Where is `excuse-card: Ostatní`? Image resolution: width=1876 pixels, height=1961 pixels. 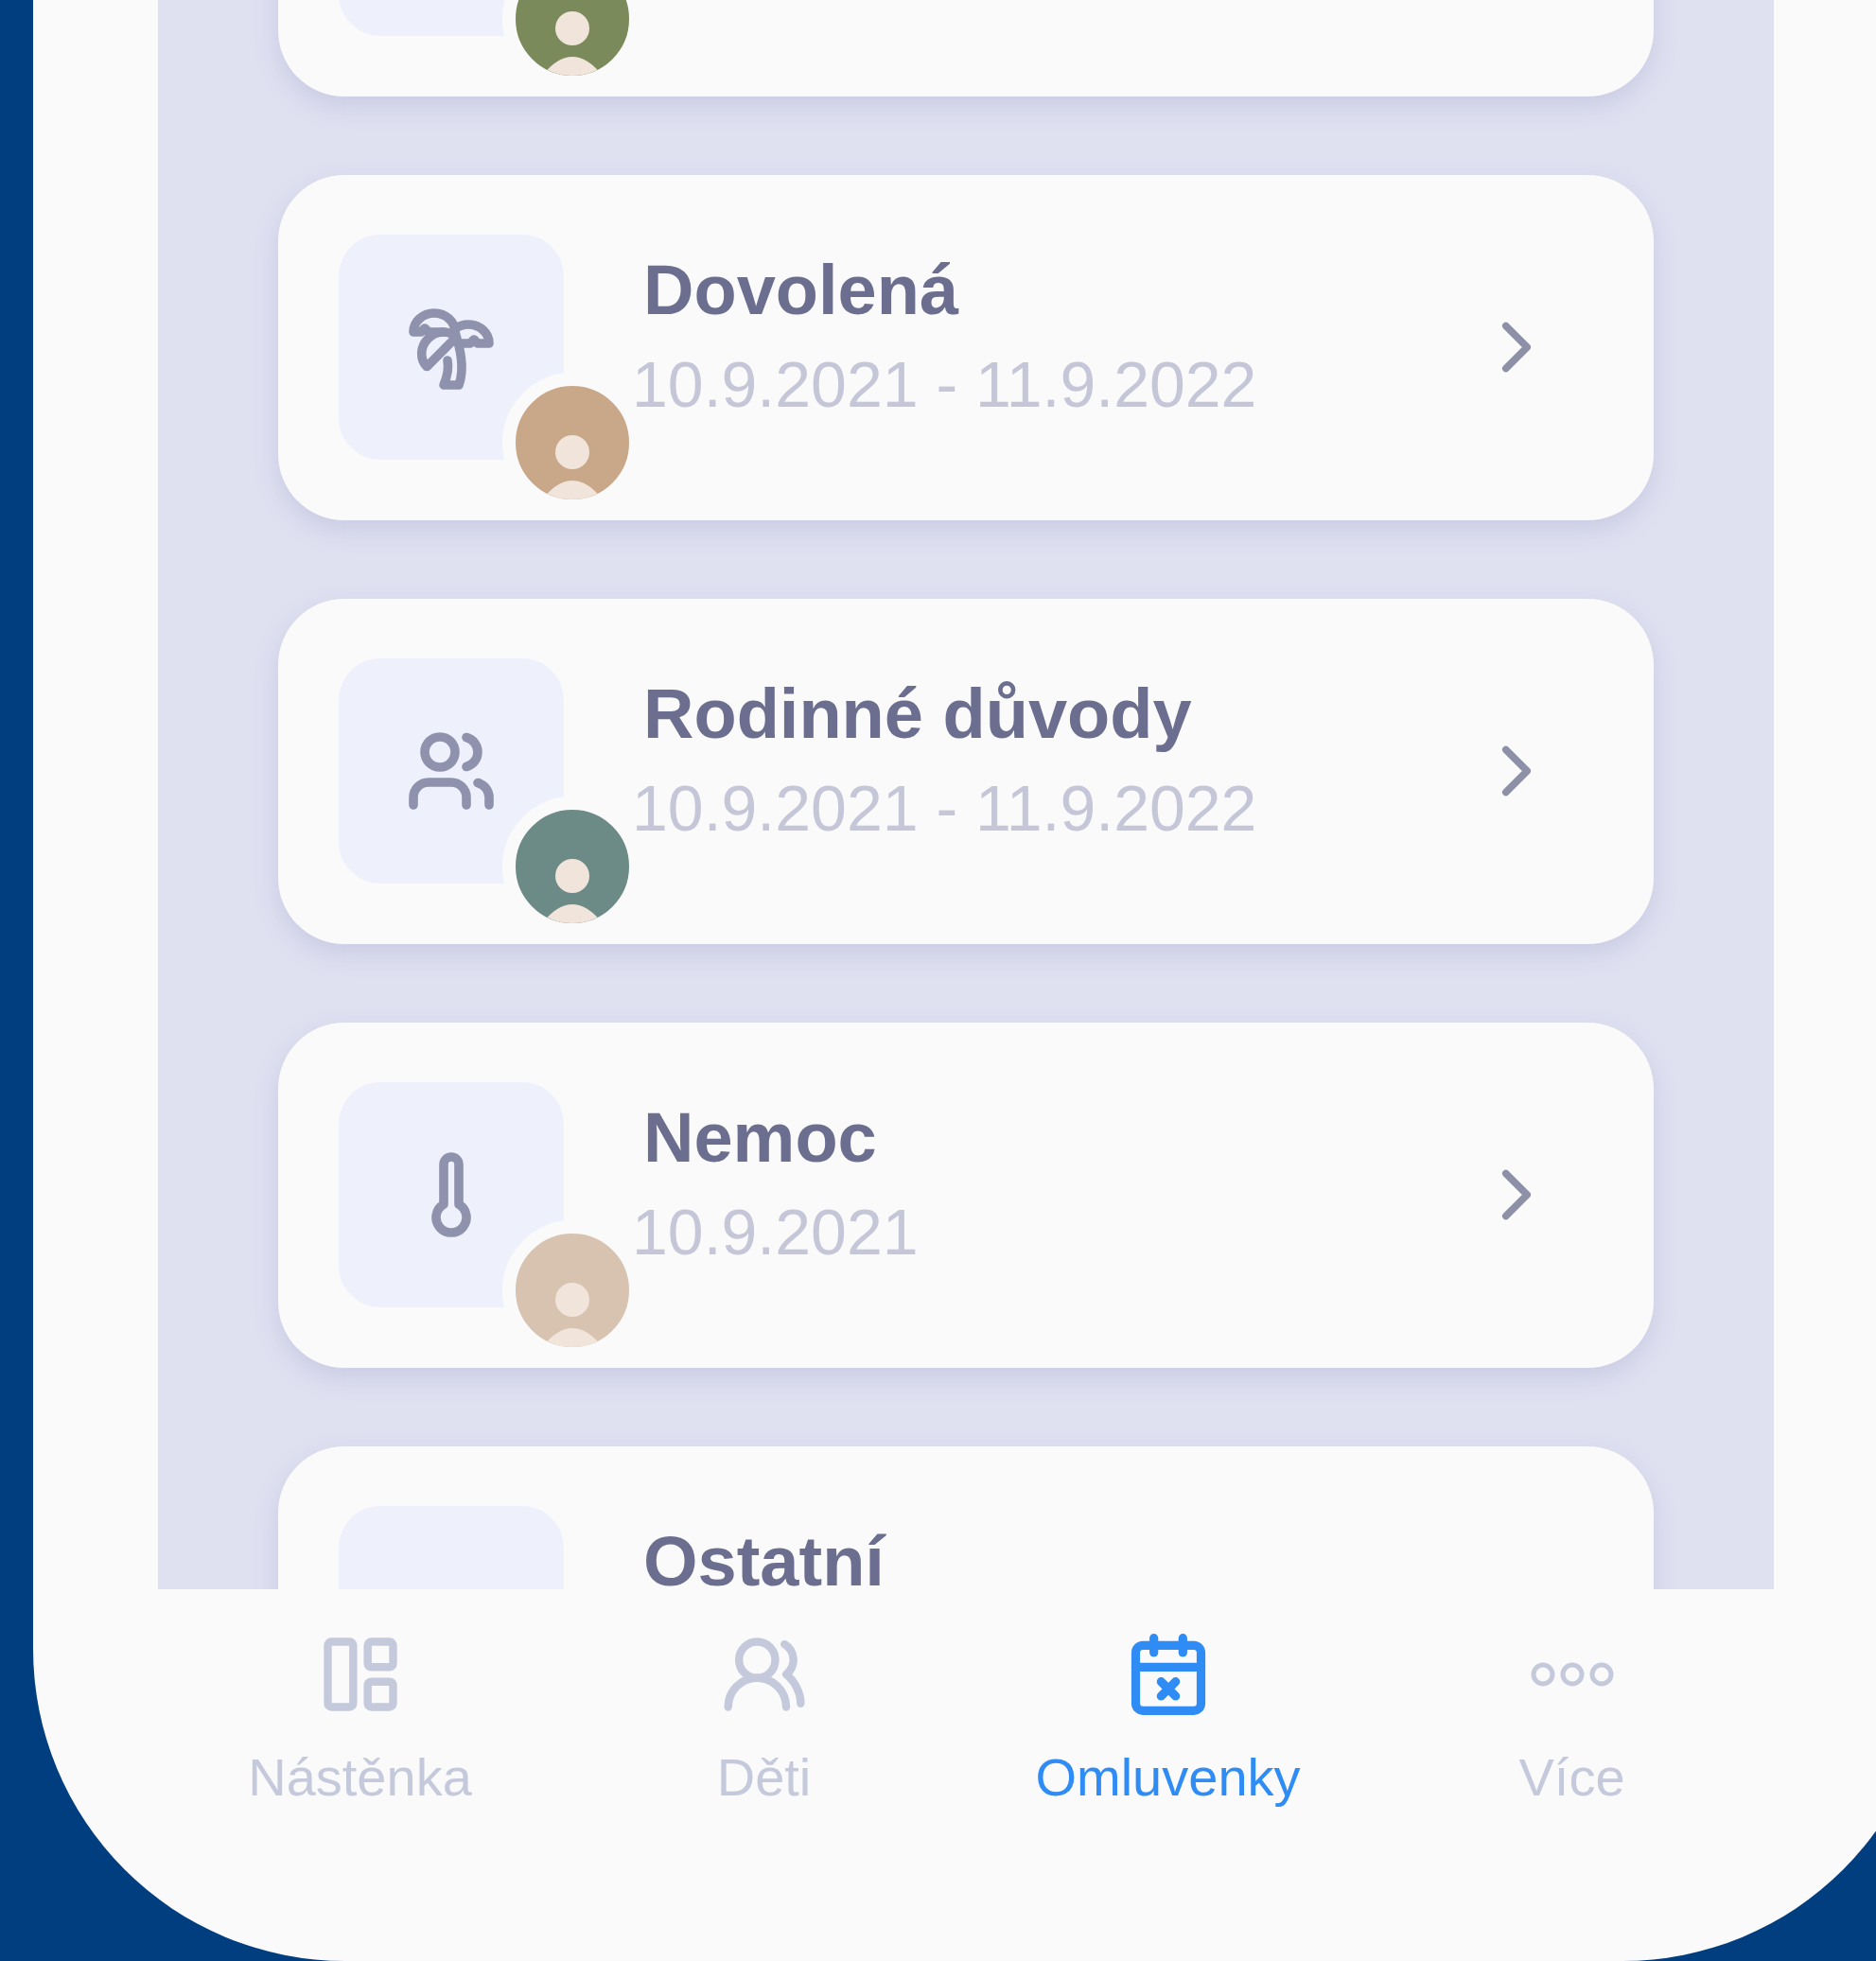
excuse-card: Ostatní is located at coordinates (966, 1518).